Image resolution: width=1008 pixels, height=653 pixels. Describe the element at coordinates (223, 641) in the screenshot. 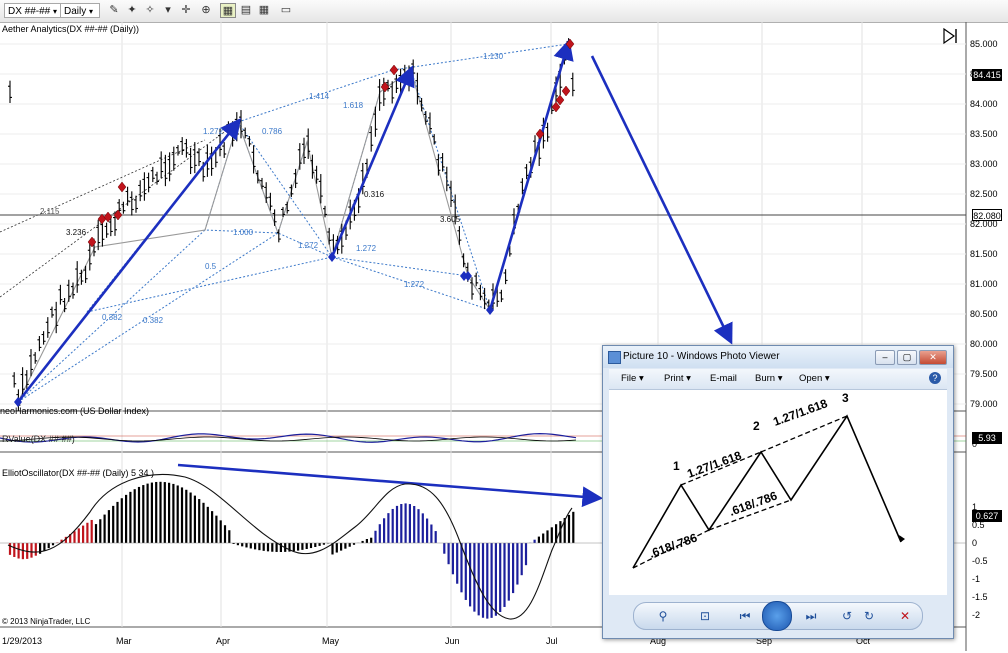

I see `month-label: Apr` at that location.